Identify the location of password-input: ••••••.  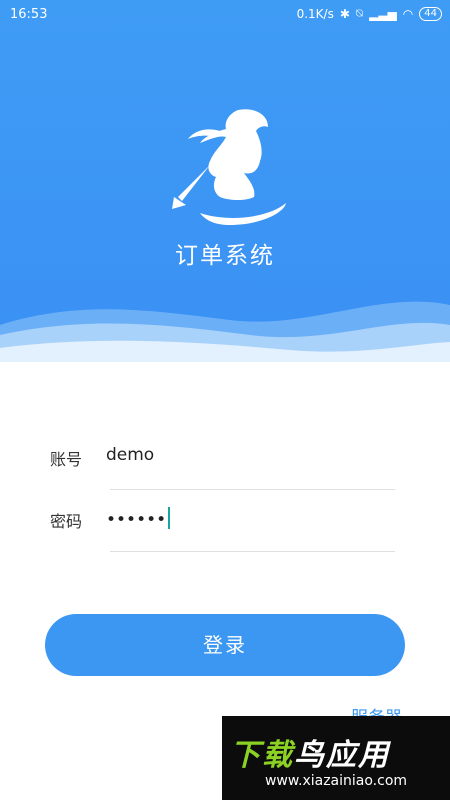
(138, 518).